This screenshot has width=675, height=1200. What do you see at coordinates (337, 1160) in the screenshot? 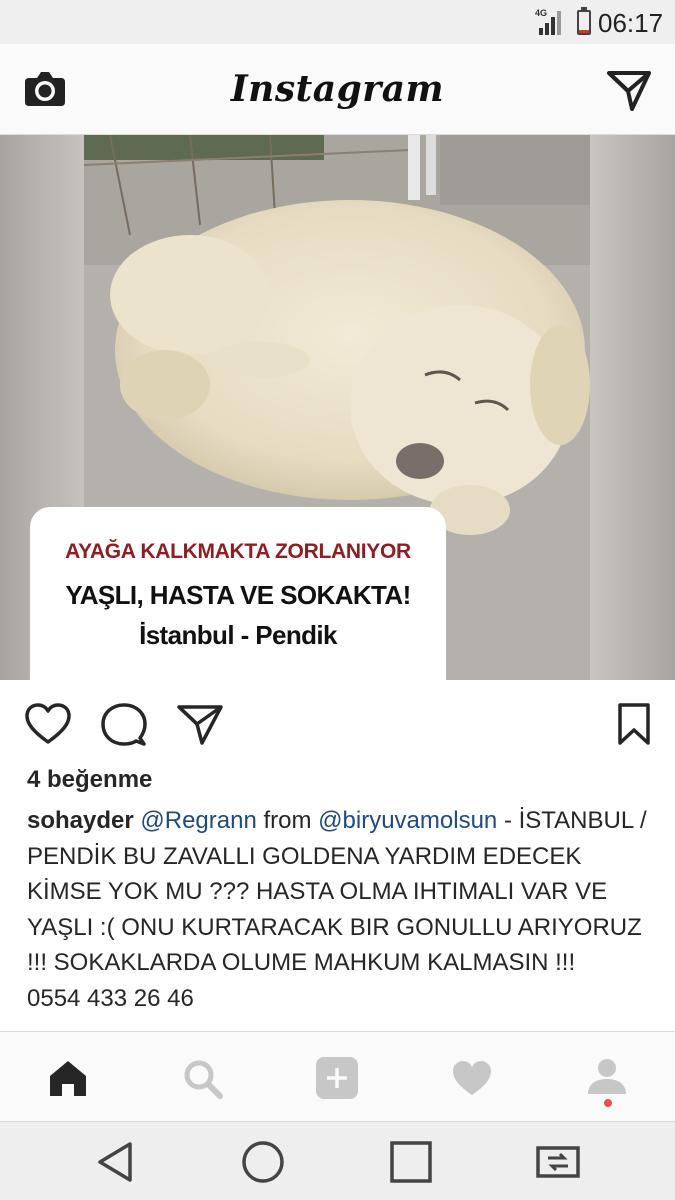
I see `system-nav-bar` at bounding box center [337, 1160].